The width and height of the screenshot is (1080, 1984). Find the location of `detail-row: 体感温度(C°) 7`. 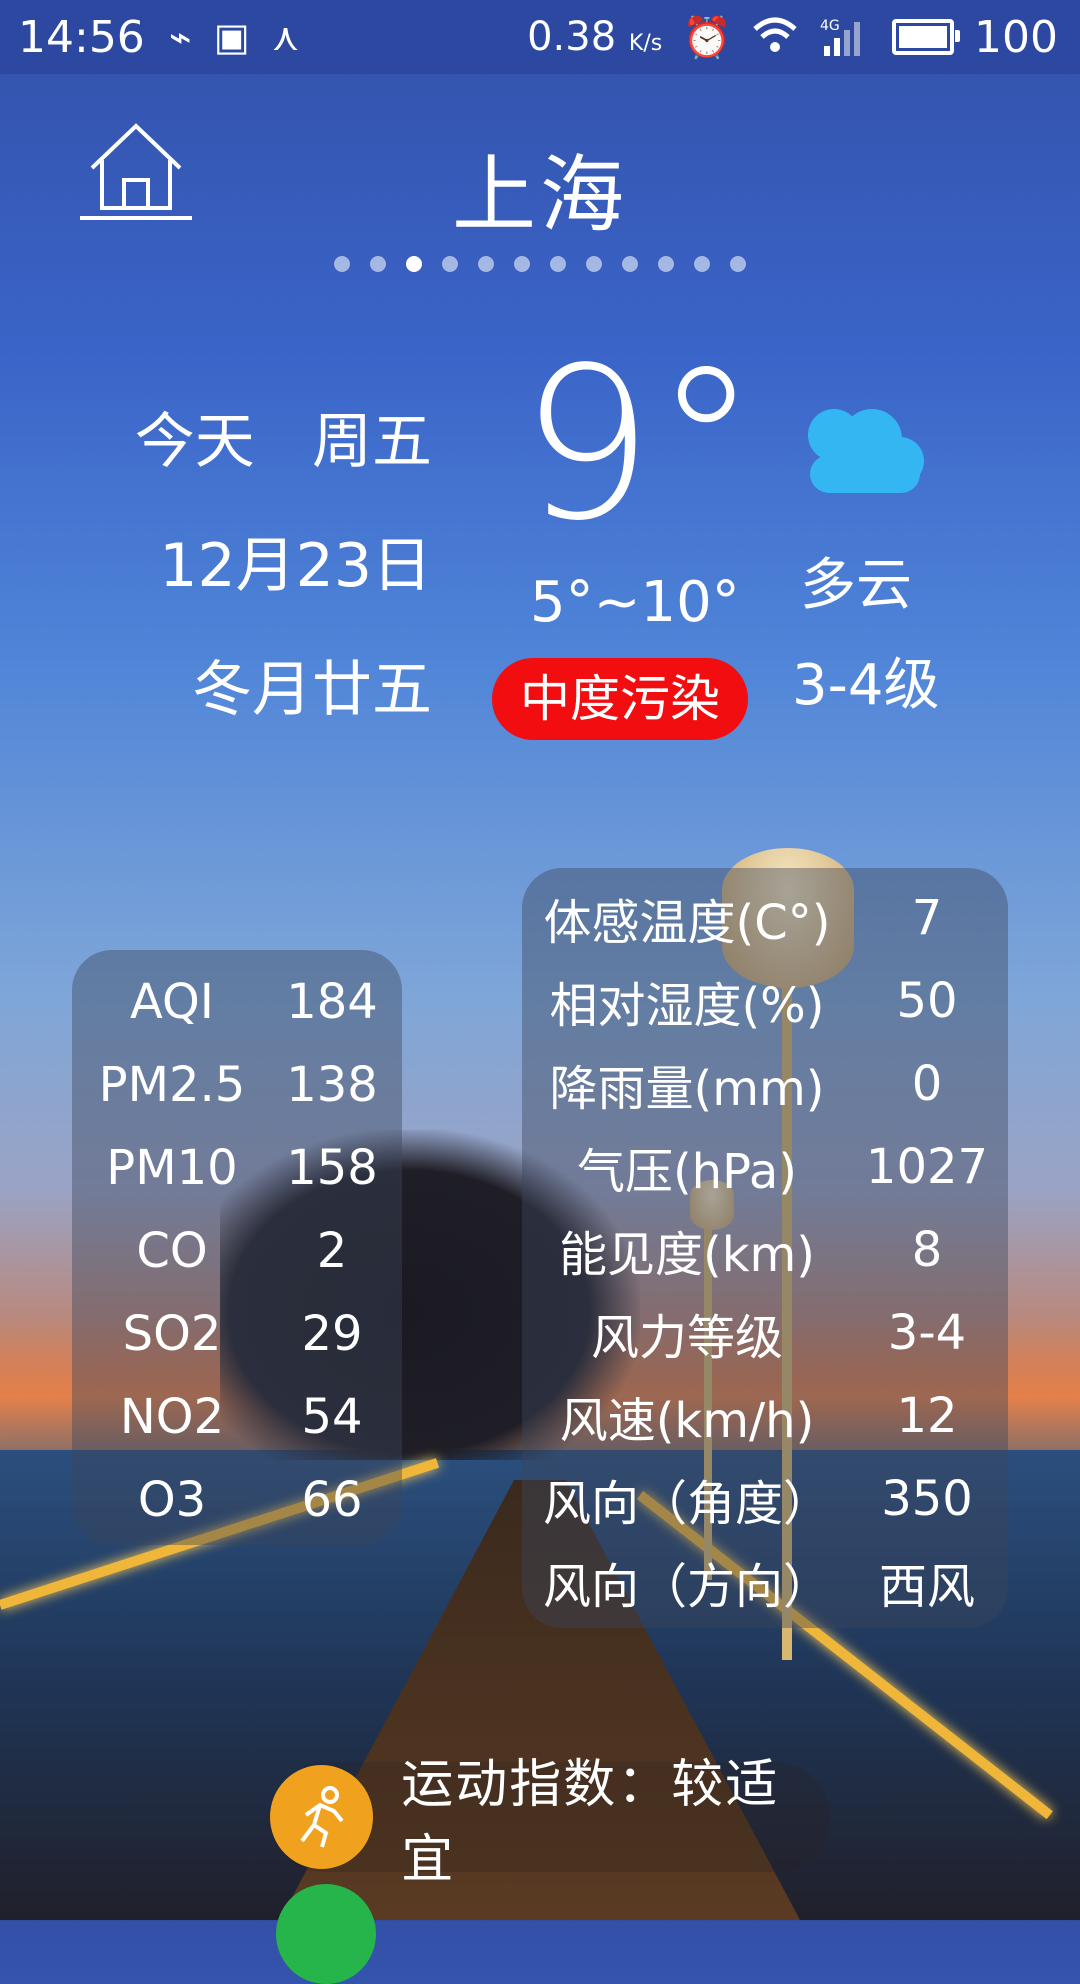

detail-row: 体感温度(C°) 7 is located at coordinates (765, 917).